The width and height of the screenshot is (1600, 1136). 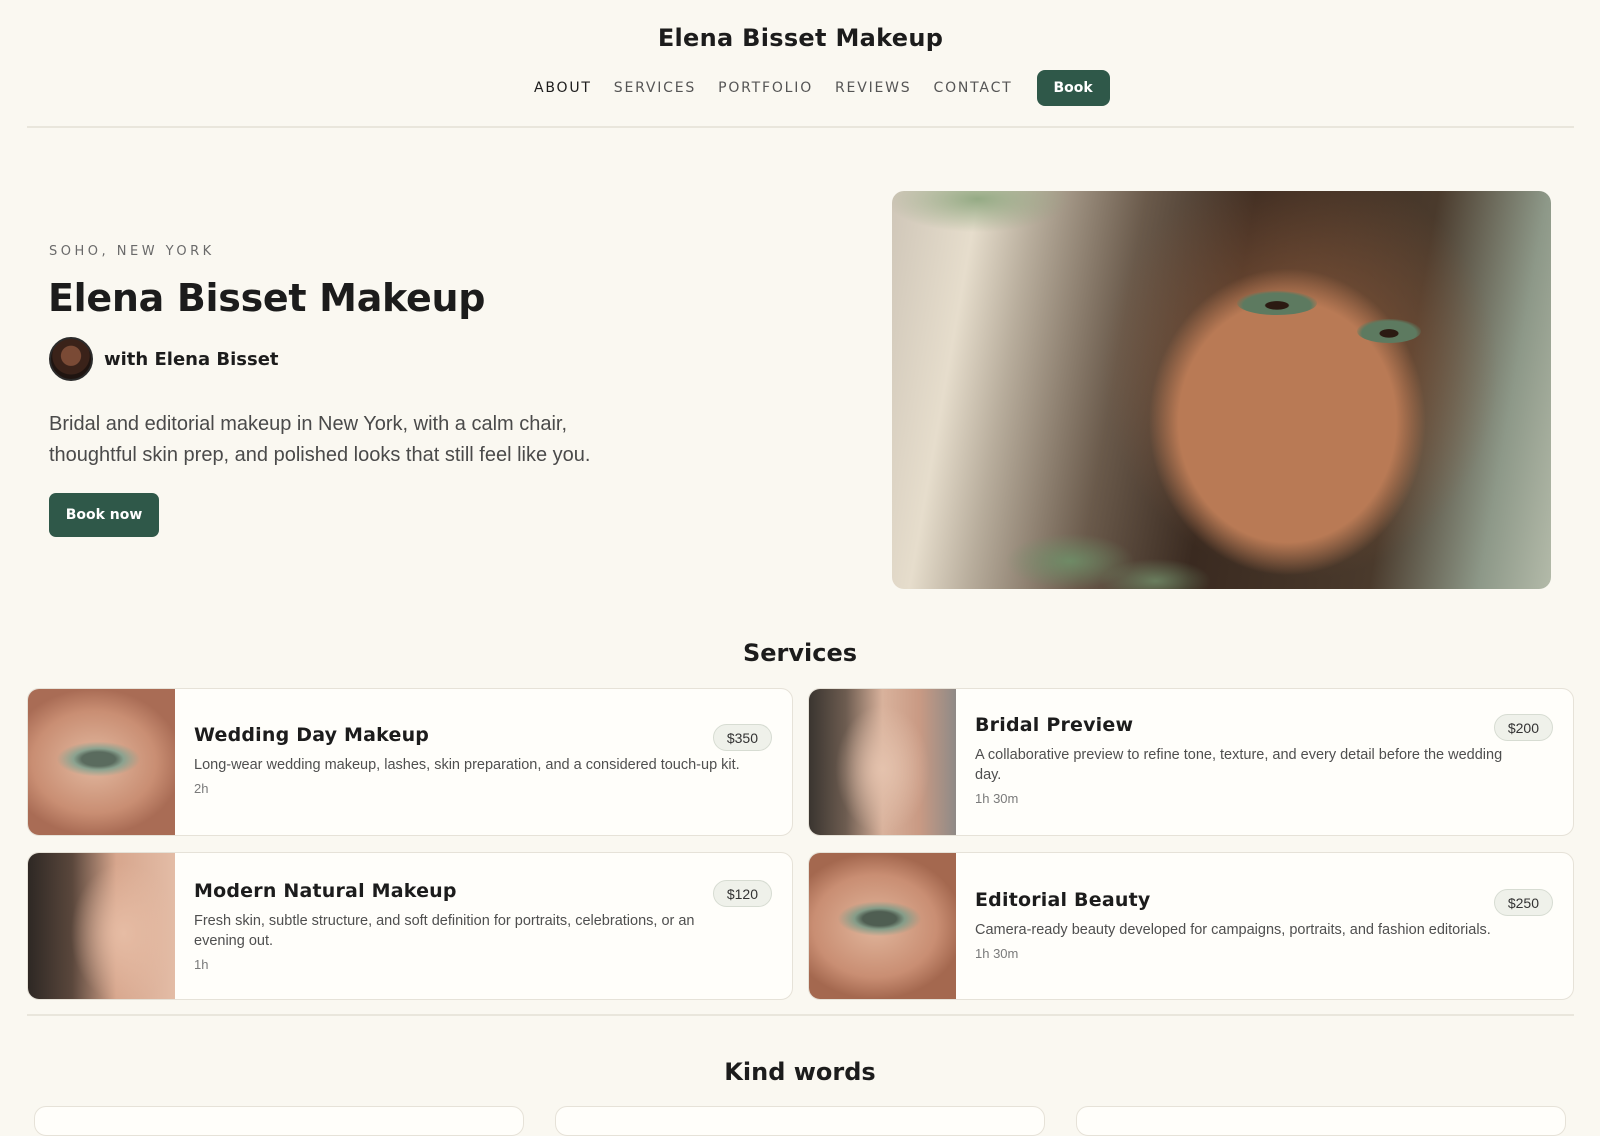 I want to click on service-name: Modern Natural Makeup, so click(x=325, y=891).